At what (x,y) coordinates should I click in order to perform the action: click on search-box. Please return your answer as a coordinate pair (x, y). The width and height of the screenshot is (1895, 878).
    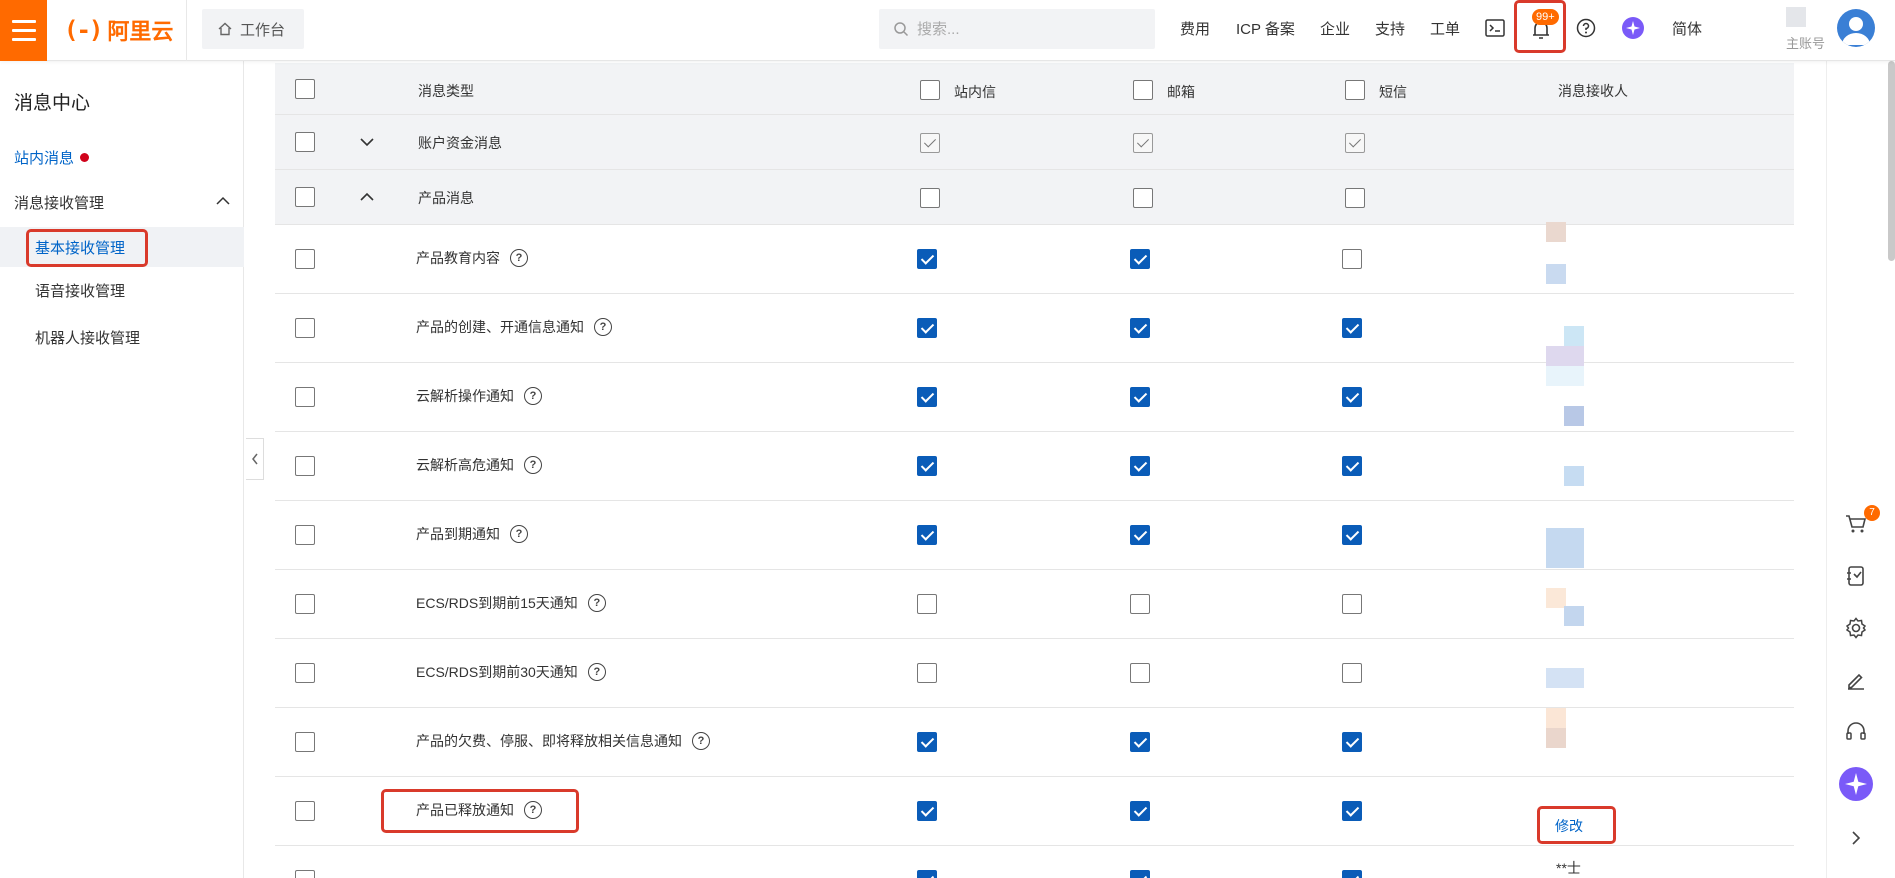
    Looking at the image, I should click on (1017, 29).